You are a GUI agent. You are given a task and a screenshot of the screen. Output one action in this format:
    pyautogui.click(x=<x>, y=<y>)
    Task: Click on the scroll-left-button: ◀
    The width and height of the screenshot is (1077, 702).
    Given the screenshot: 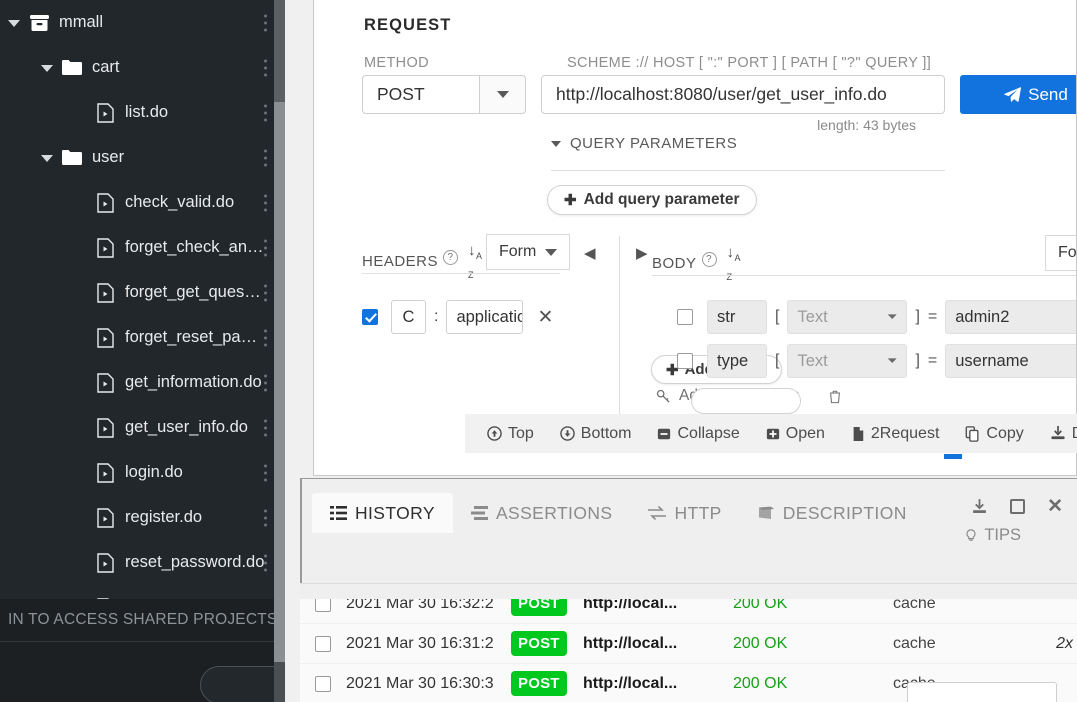 What is the action you would take?
    pyautogui.click(x=590, y=253)
    